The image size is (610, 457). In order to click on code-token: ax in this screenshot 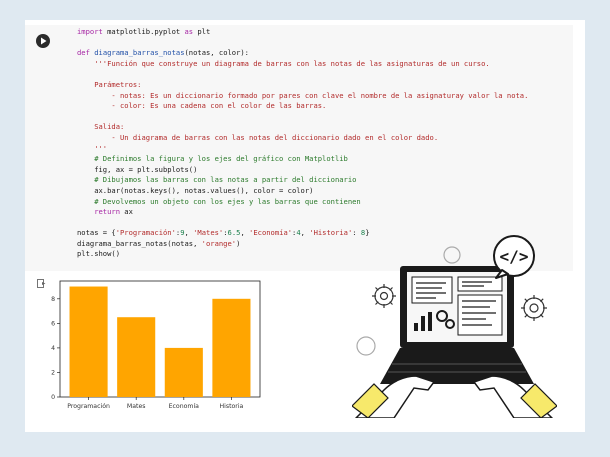, I will do `click(126, 212)`.